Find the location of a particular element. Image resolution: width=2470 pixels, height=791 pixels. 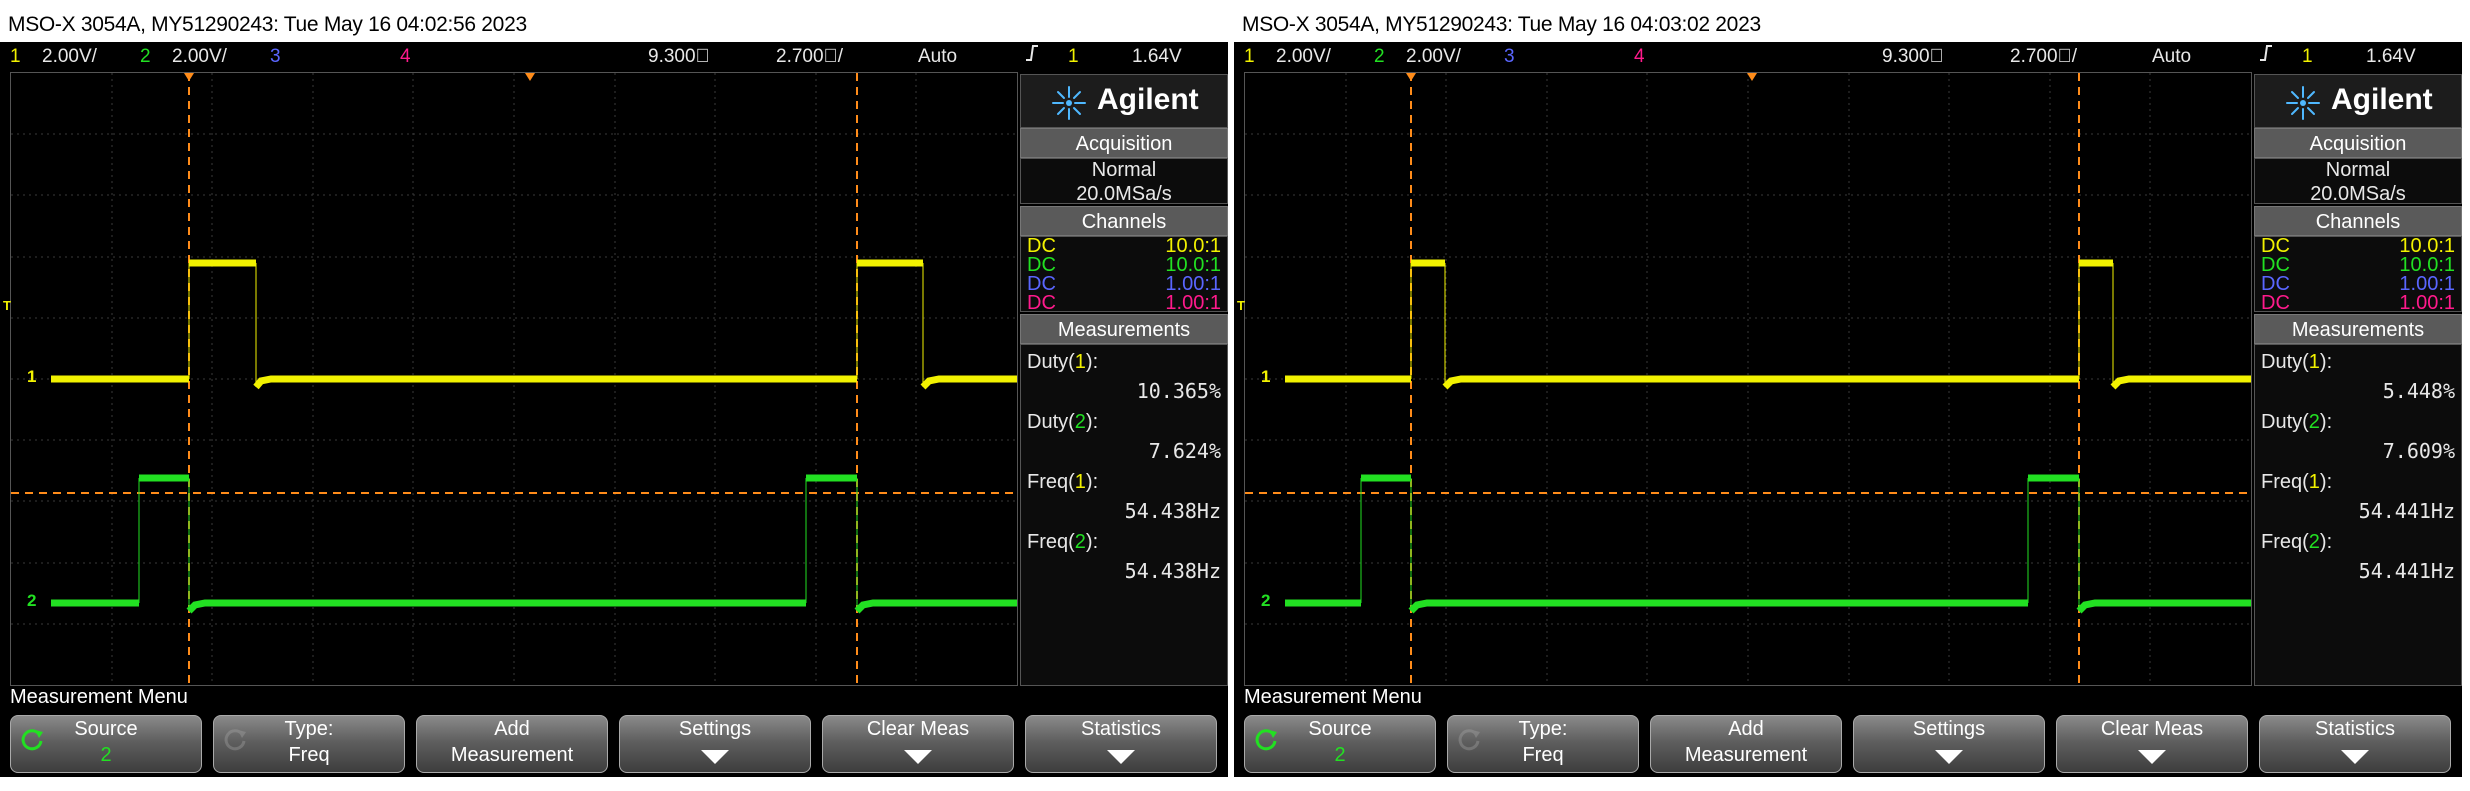

trigger-level-marker: T is located at coordinates (1241, 305).